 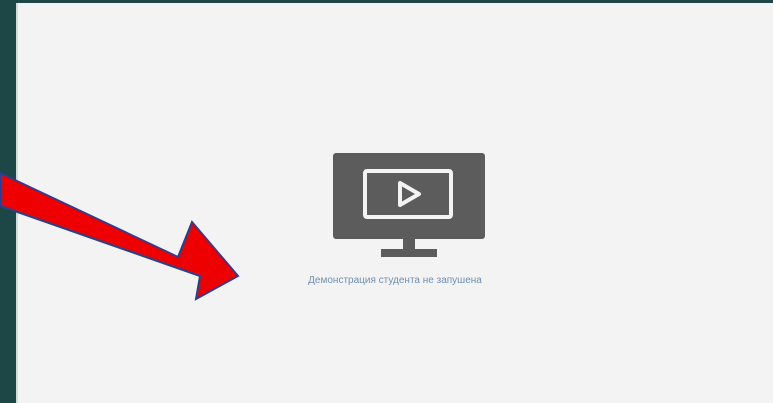 I want to click on demo-status-message: Демонстрация студента не запушена, so click(x=395, y=280).